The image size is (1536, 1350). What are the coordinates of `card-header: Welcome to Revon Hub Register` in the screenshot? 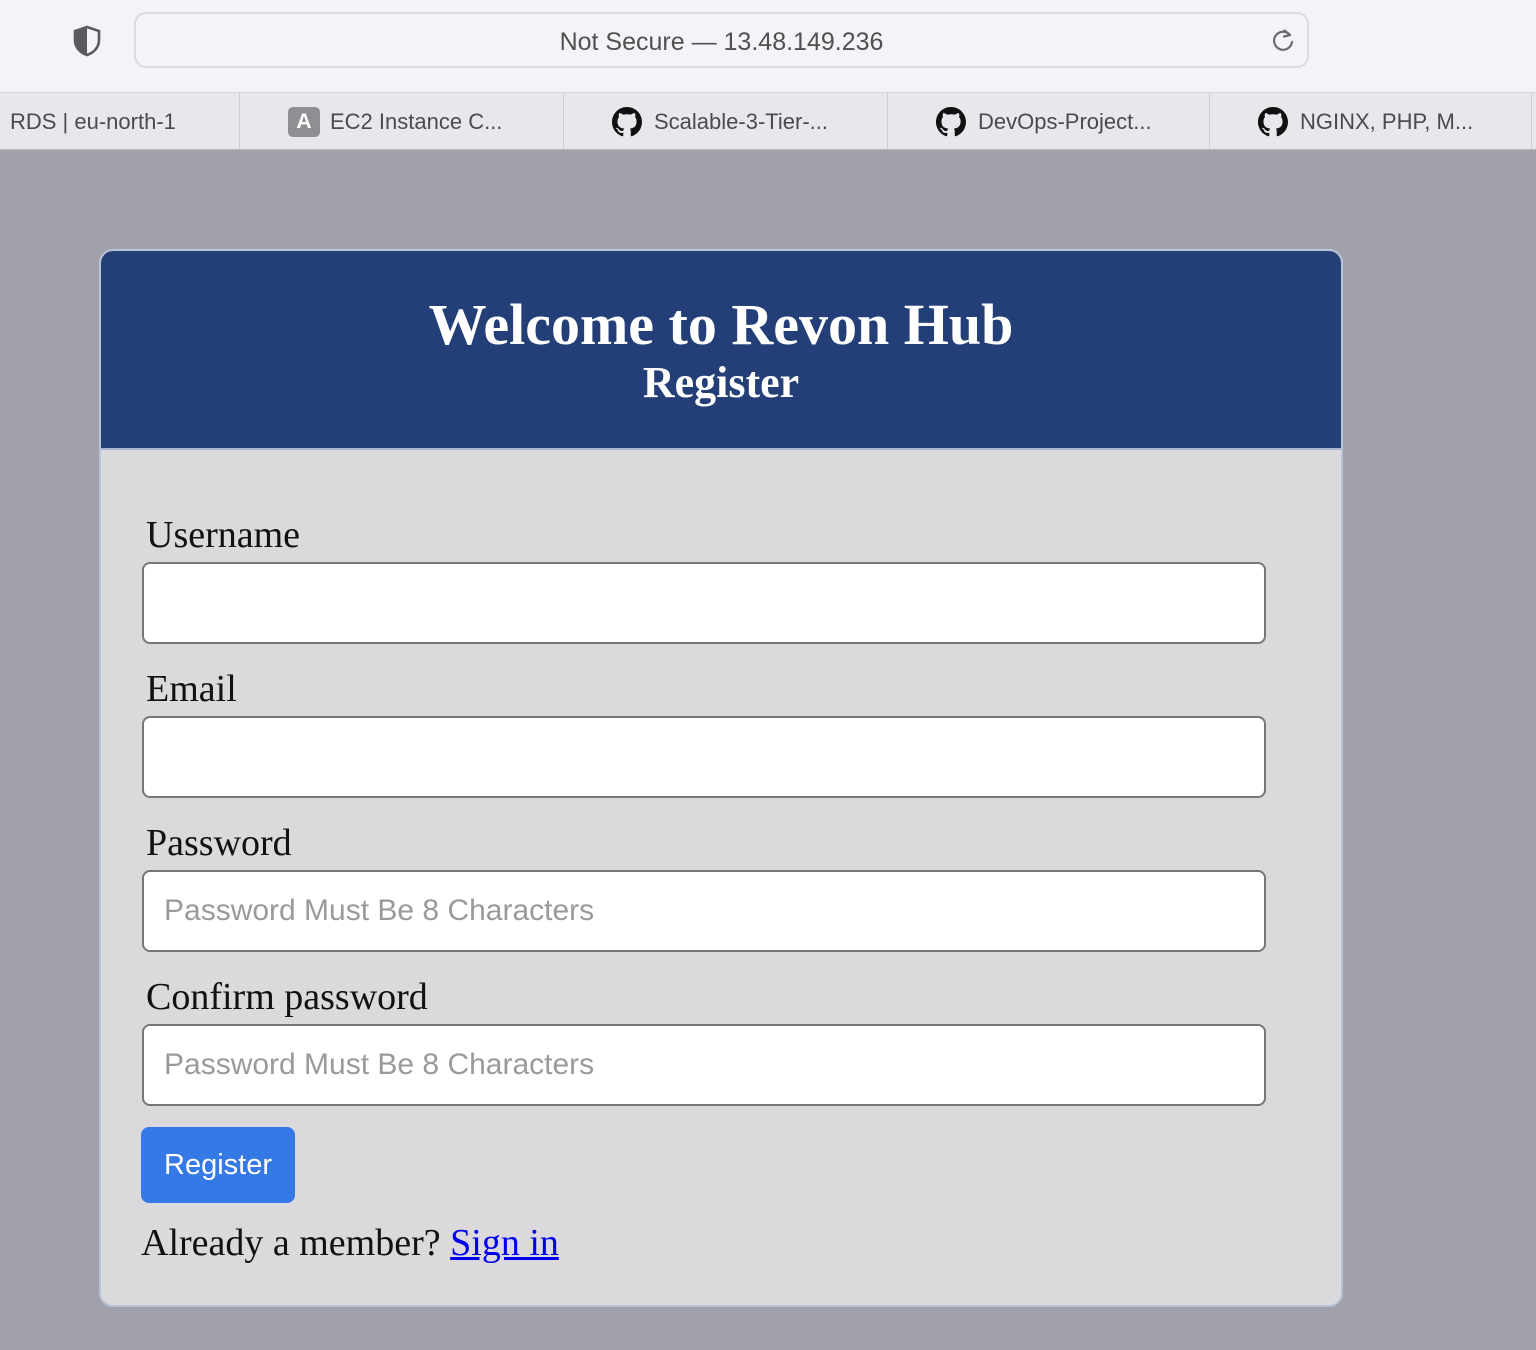 It's located at (721, 350).